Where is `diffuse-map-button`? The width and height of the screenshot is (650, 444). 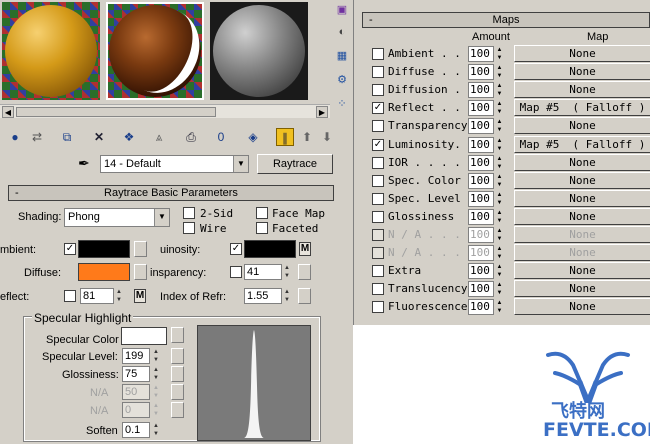 diffuse-map-button is located at coordinates (140, 272).